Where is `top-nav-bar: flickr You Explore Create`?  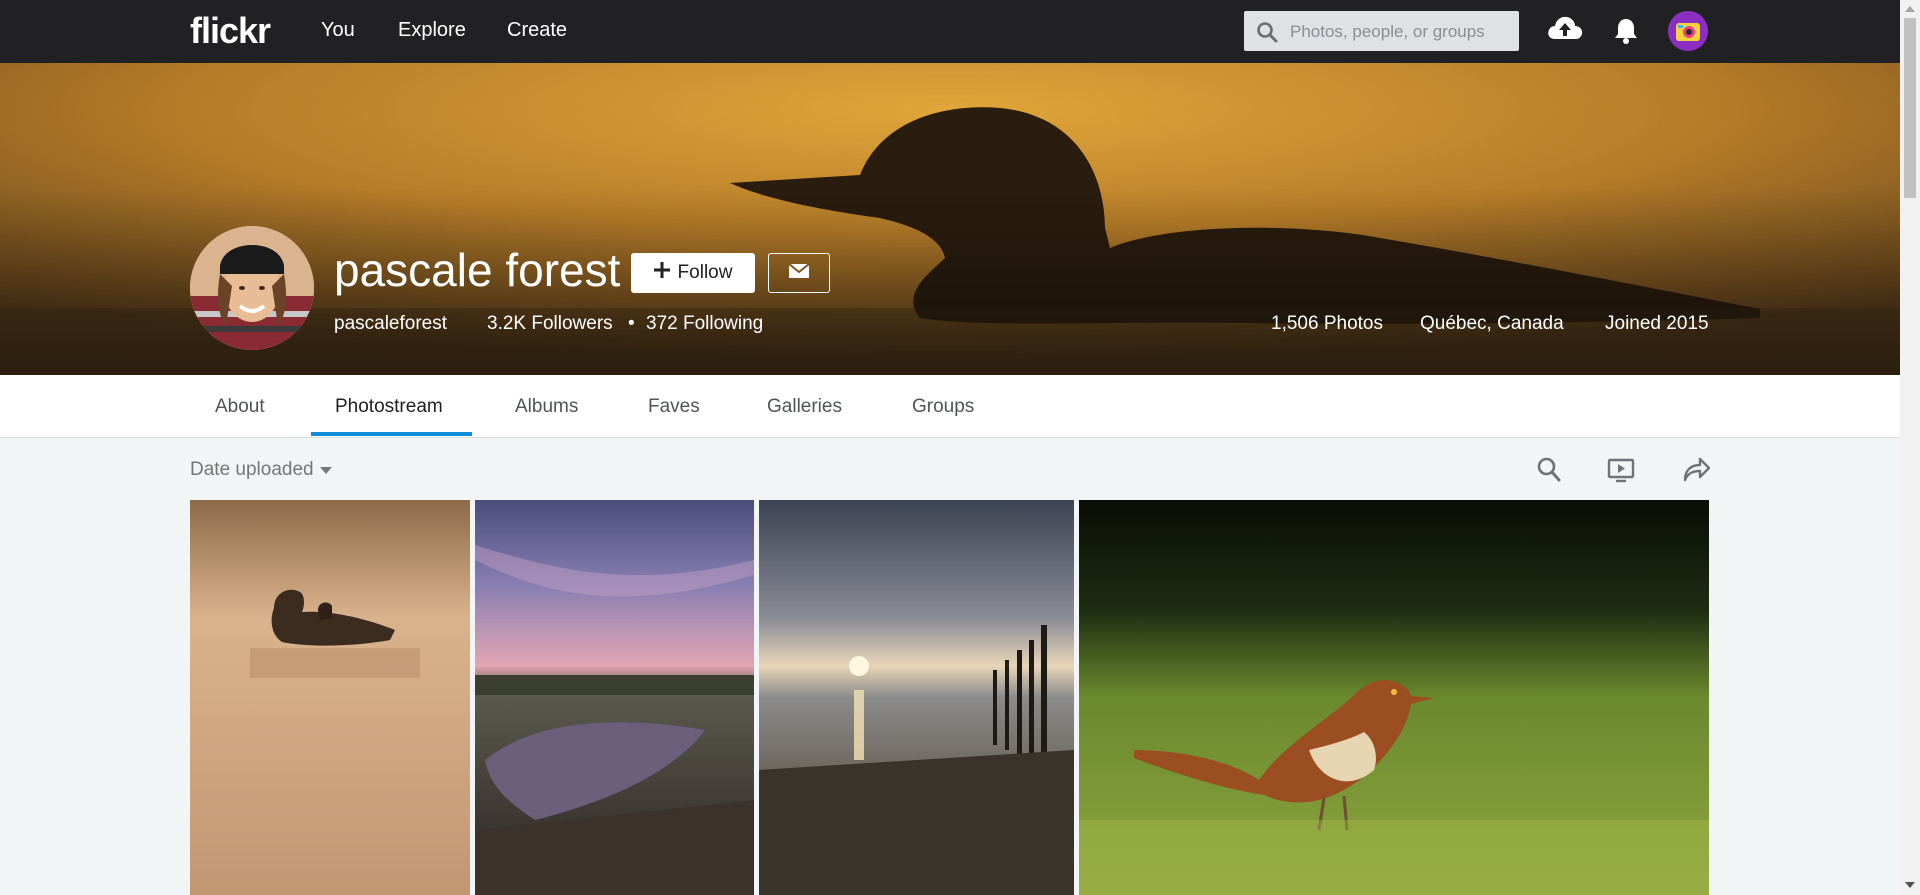
top-nav-bar: flickr You Explore Create is located at coordinates (950, 31).